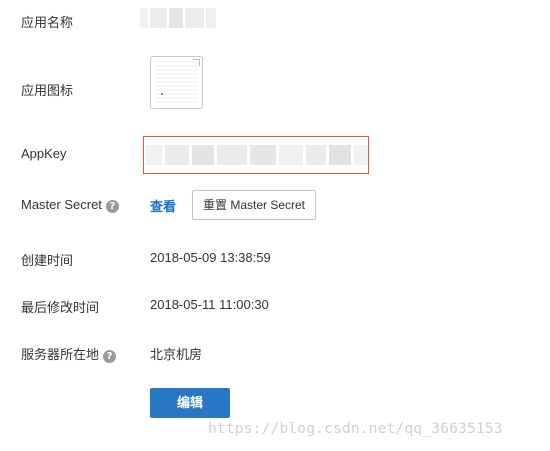 This screenshot has height=451, width=550. Describe the element at coordinates (44, 153) in the screenshot. I see `appkey-label: AppKey` at that location.